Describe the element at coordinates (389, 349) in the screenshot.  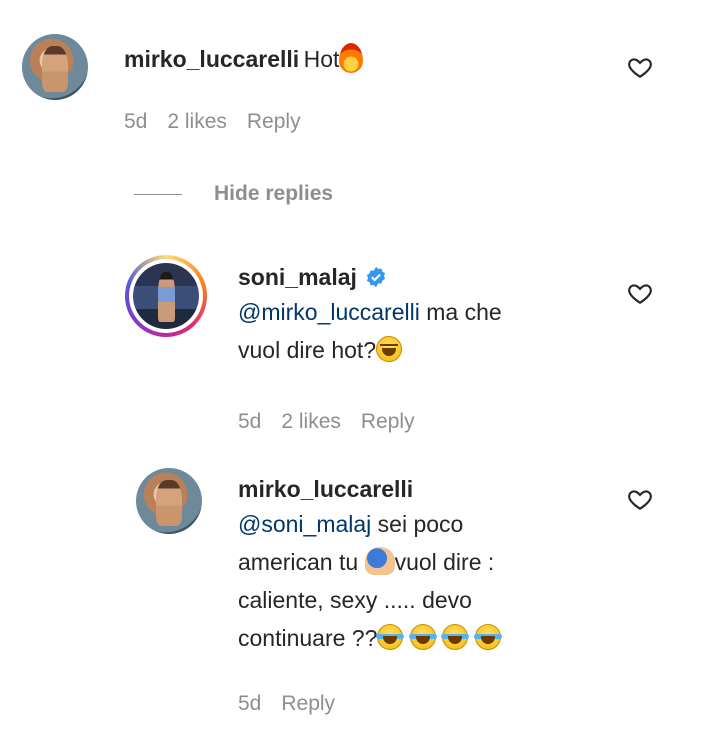
I see `grinning-squinting-emoji-icon` at that location.